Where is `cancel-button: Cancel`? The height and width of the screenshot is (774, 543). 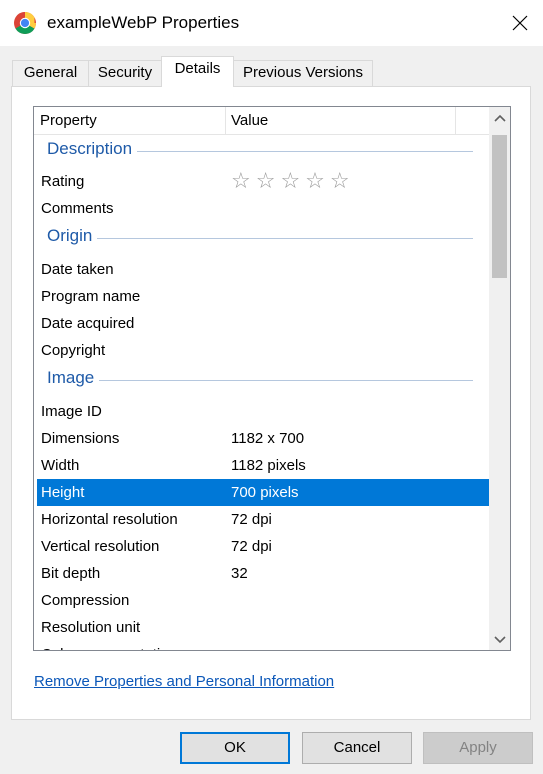
cancel-button: Cancel is located at coordinates (357, 748).